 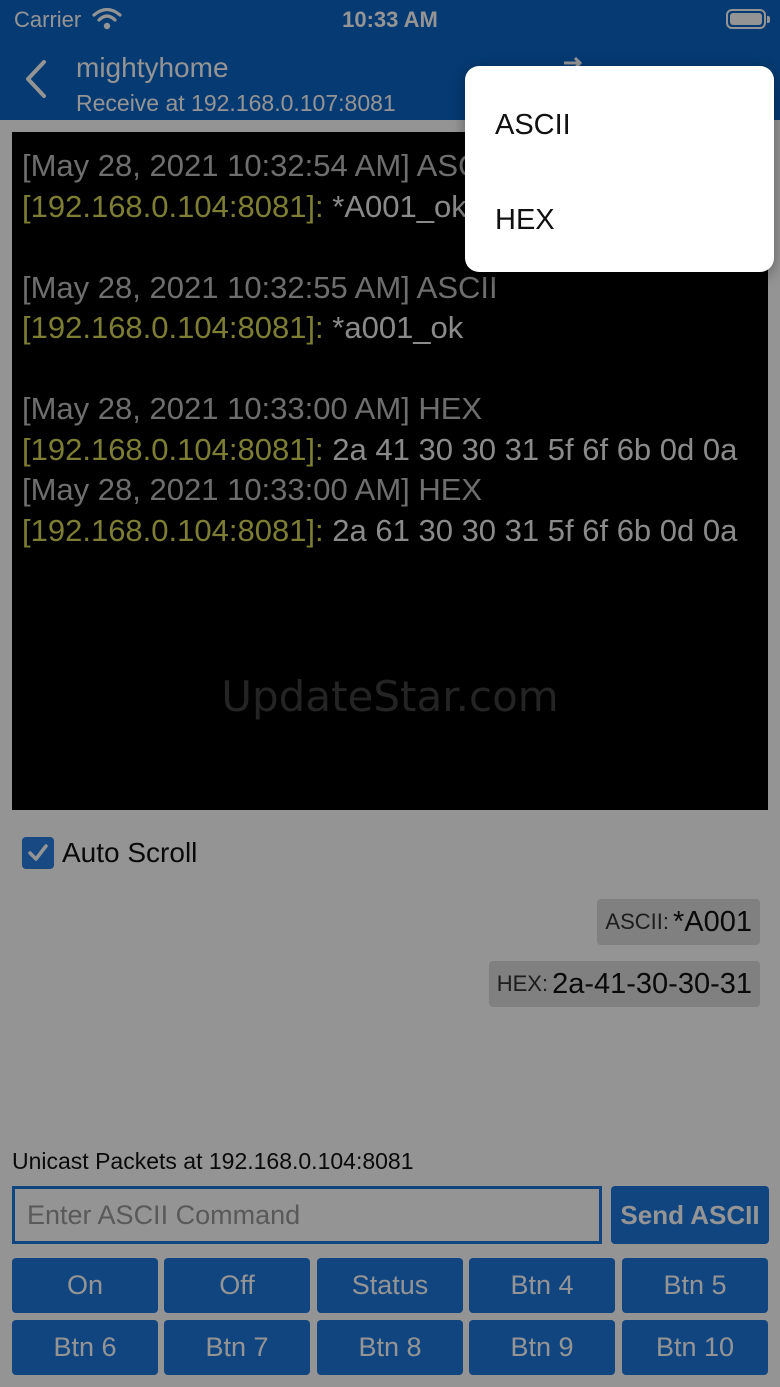 What do you see at coordinates (525, 220) in the screenshot?
I see `menu-item-hex: HEX` at bounding box center [525, 220].